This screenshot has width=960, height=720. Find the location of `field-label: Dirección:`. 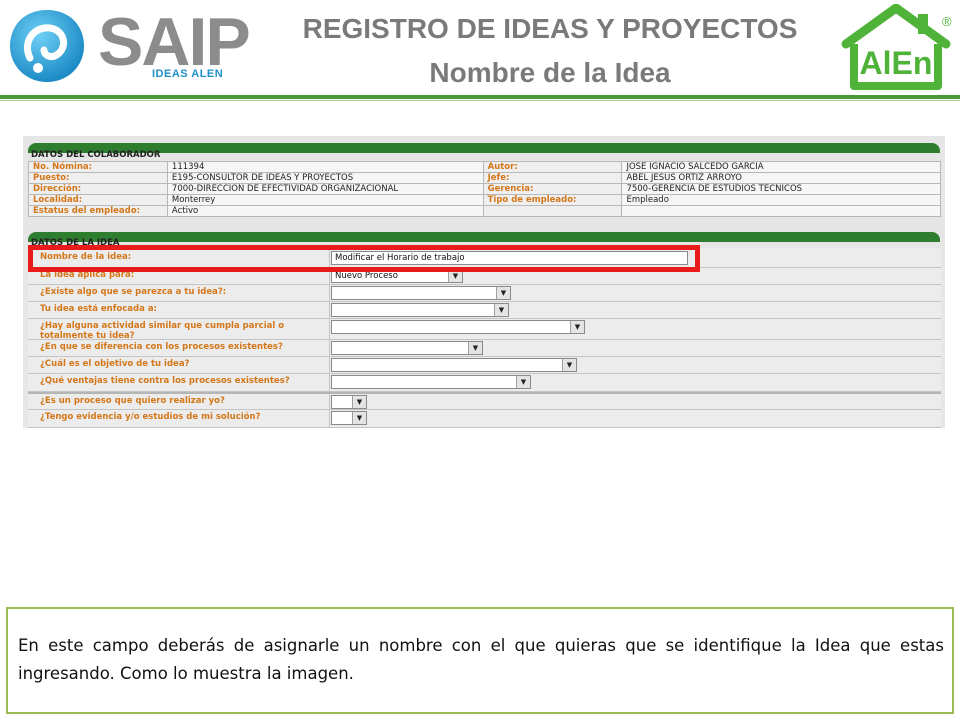

field-label: Dirección: is located at coordinates (98, 189).